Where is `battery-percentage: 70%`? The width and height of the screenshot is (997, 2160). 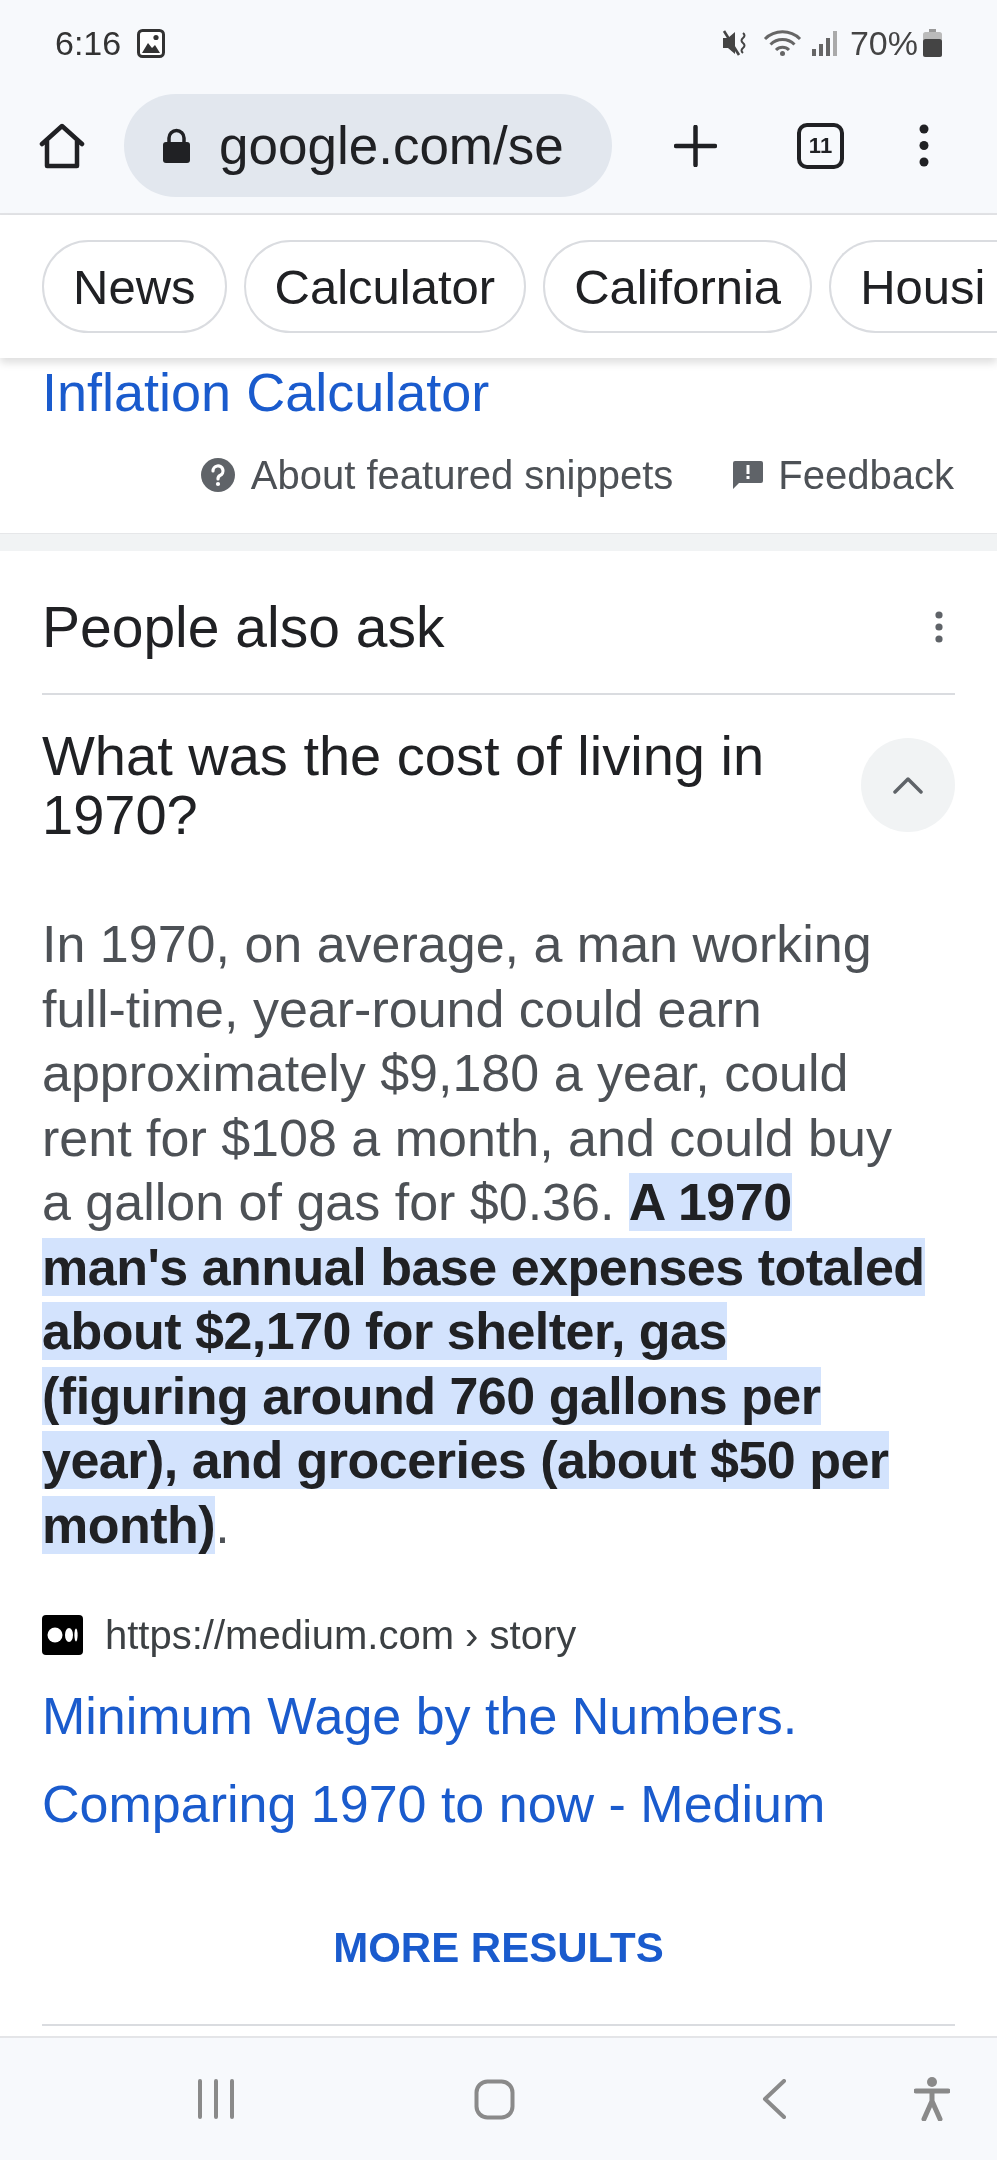
battery-percentage: 70% is located at coordinates (883, 43).